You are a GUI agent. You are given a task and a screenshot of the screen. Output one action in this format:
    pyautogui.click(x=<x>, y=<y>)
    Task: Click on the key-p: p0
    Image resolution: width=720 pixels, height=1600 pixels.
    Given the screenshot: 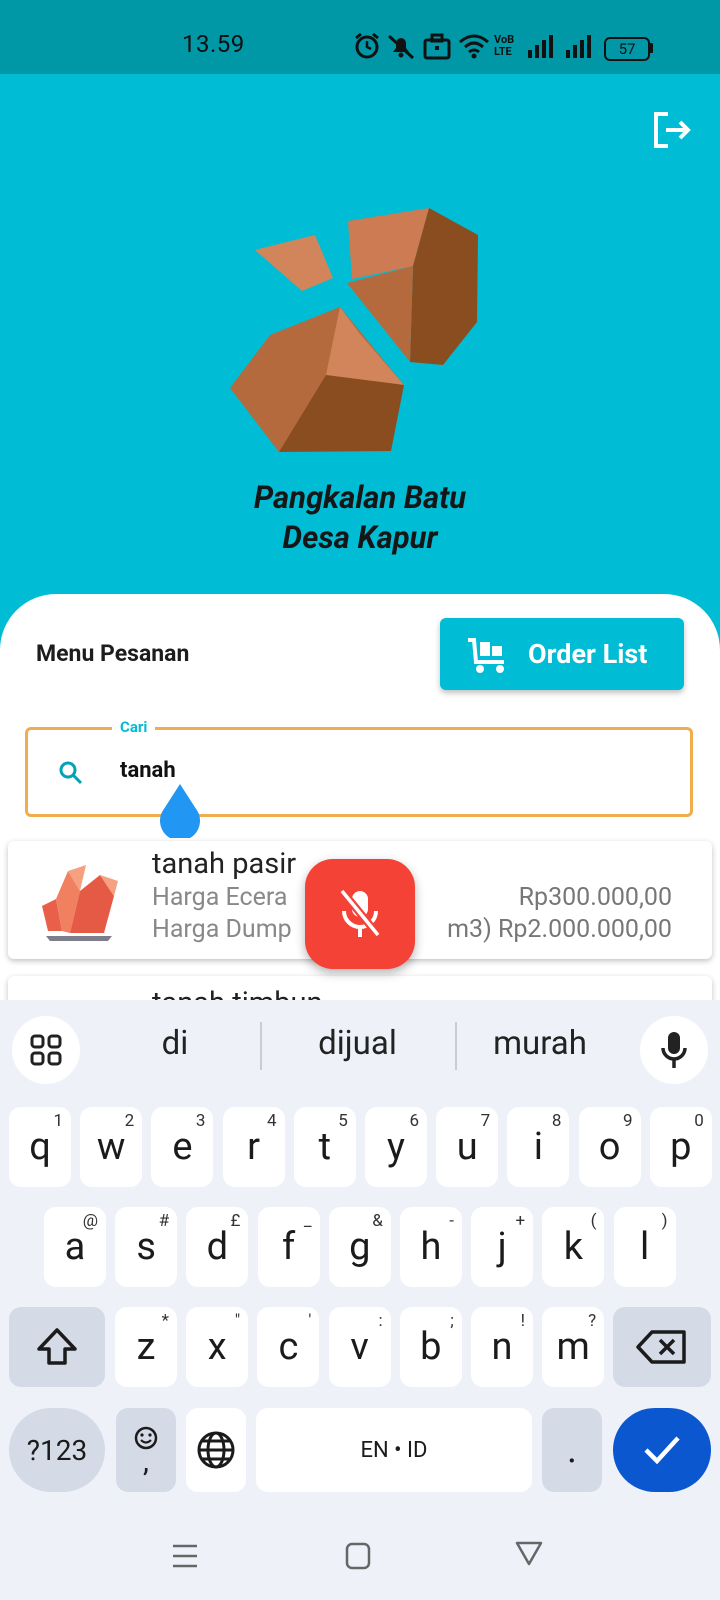 What is the action you would take?
    pyautogui.click(x=680, y=1147)
    